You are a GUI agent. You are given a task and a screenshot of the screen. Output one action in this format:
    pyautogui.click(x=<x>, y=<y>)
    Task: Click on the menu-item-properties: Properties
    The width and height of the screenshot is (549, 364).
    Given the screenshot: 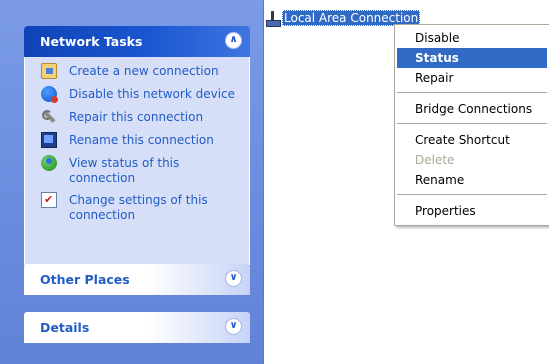 What is the action you would take?
    pyautogui.click(x=472, y=211)
    